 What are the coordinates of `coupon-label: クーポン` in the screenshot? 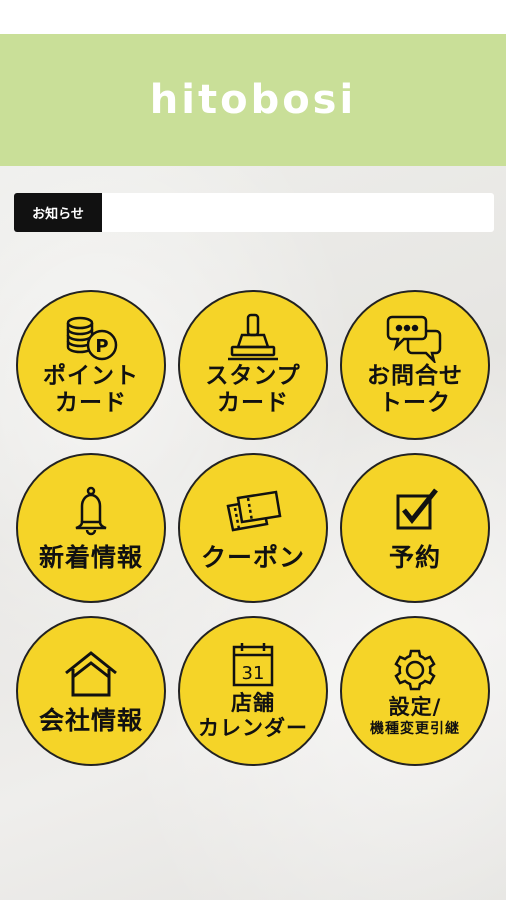 It's located at (252, 557).